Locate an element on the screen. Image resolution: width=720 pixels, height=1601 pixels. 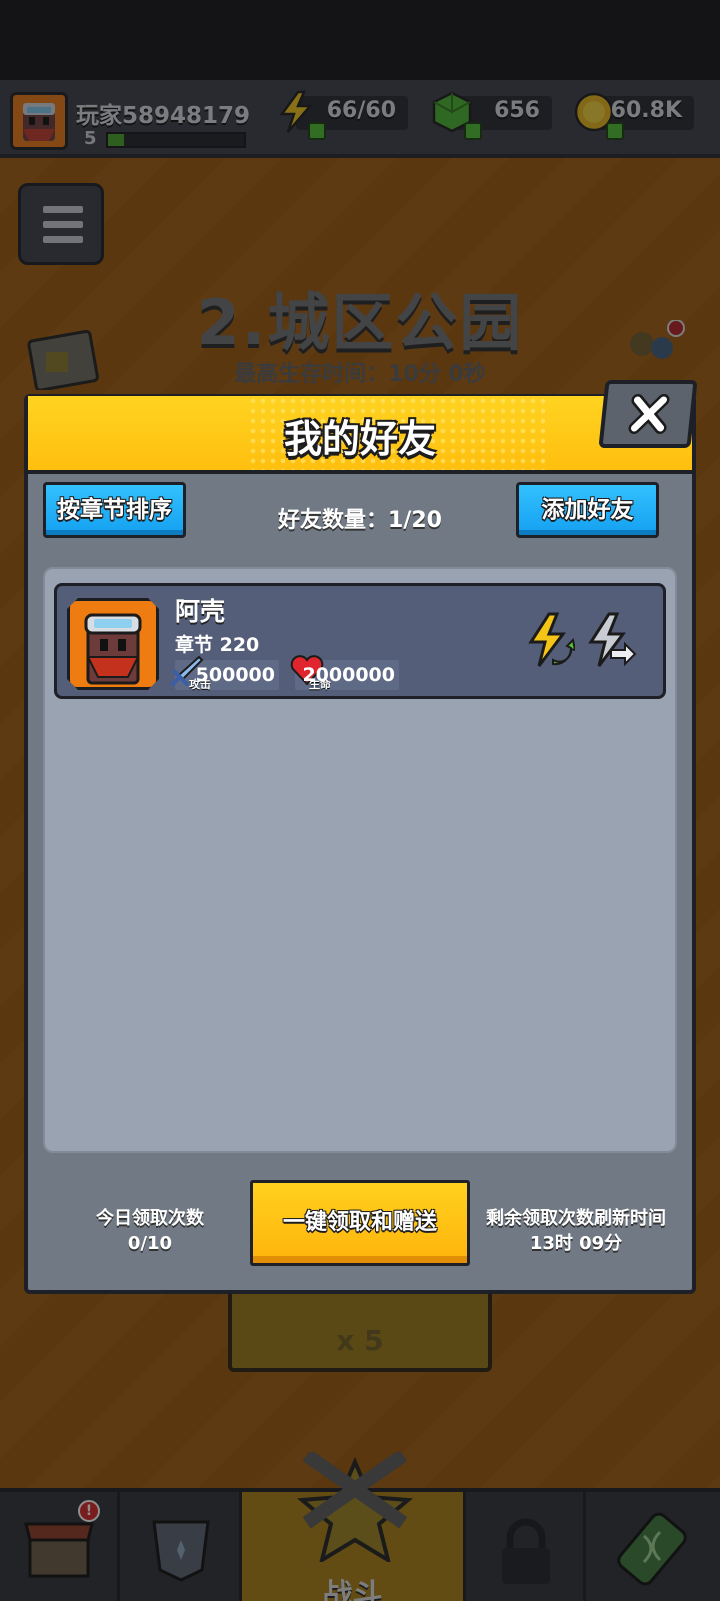
friend-avatar is located at coordinates (113, 644).